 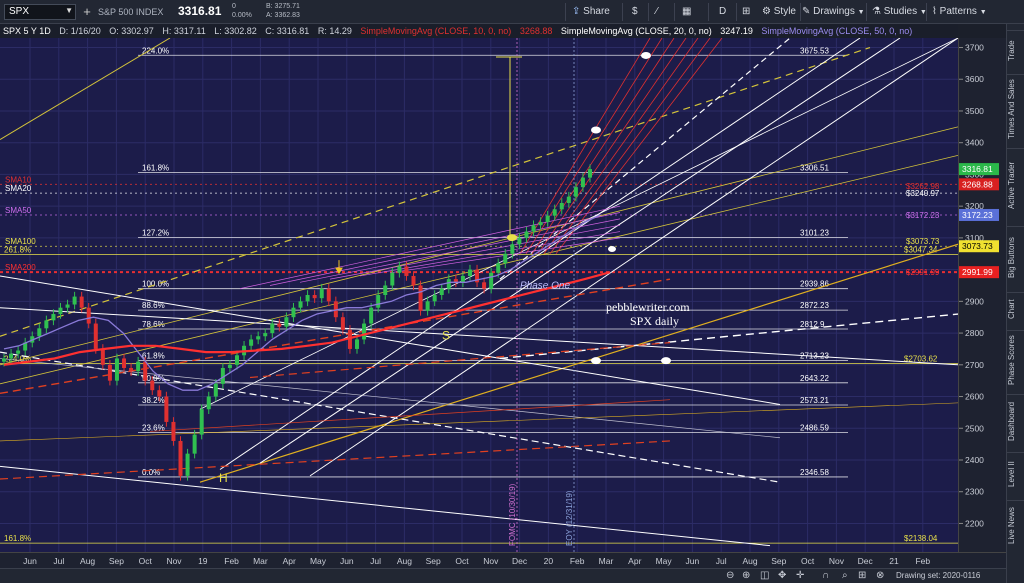 I want to click on brush-icon: ⁄, so click(x=657, y=12).